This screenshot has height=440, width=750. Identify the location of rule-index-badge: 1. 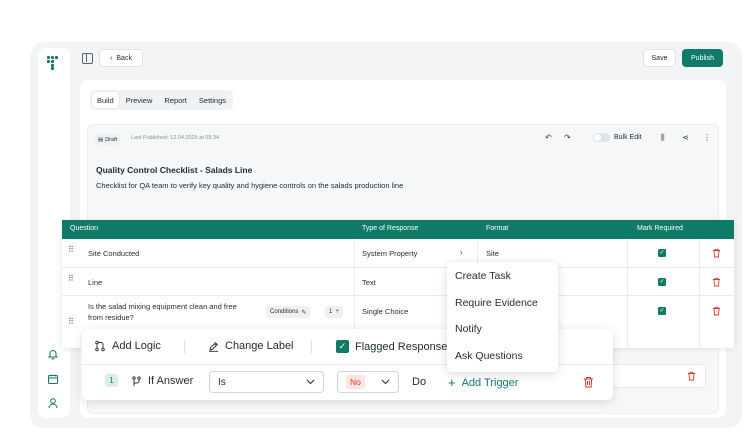
(111, 380).